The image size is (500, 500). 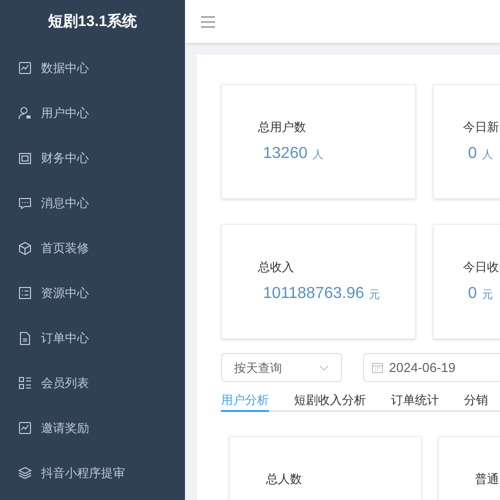 I want to click on period-select: 按天查询, so click(x=281, y=367).